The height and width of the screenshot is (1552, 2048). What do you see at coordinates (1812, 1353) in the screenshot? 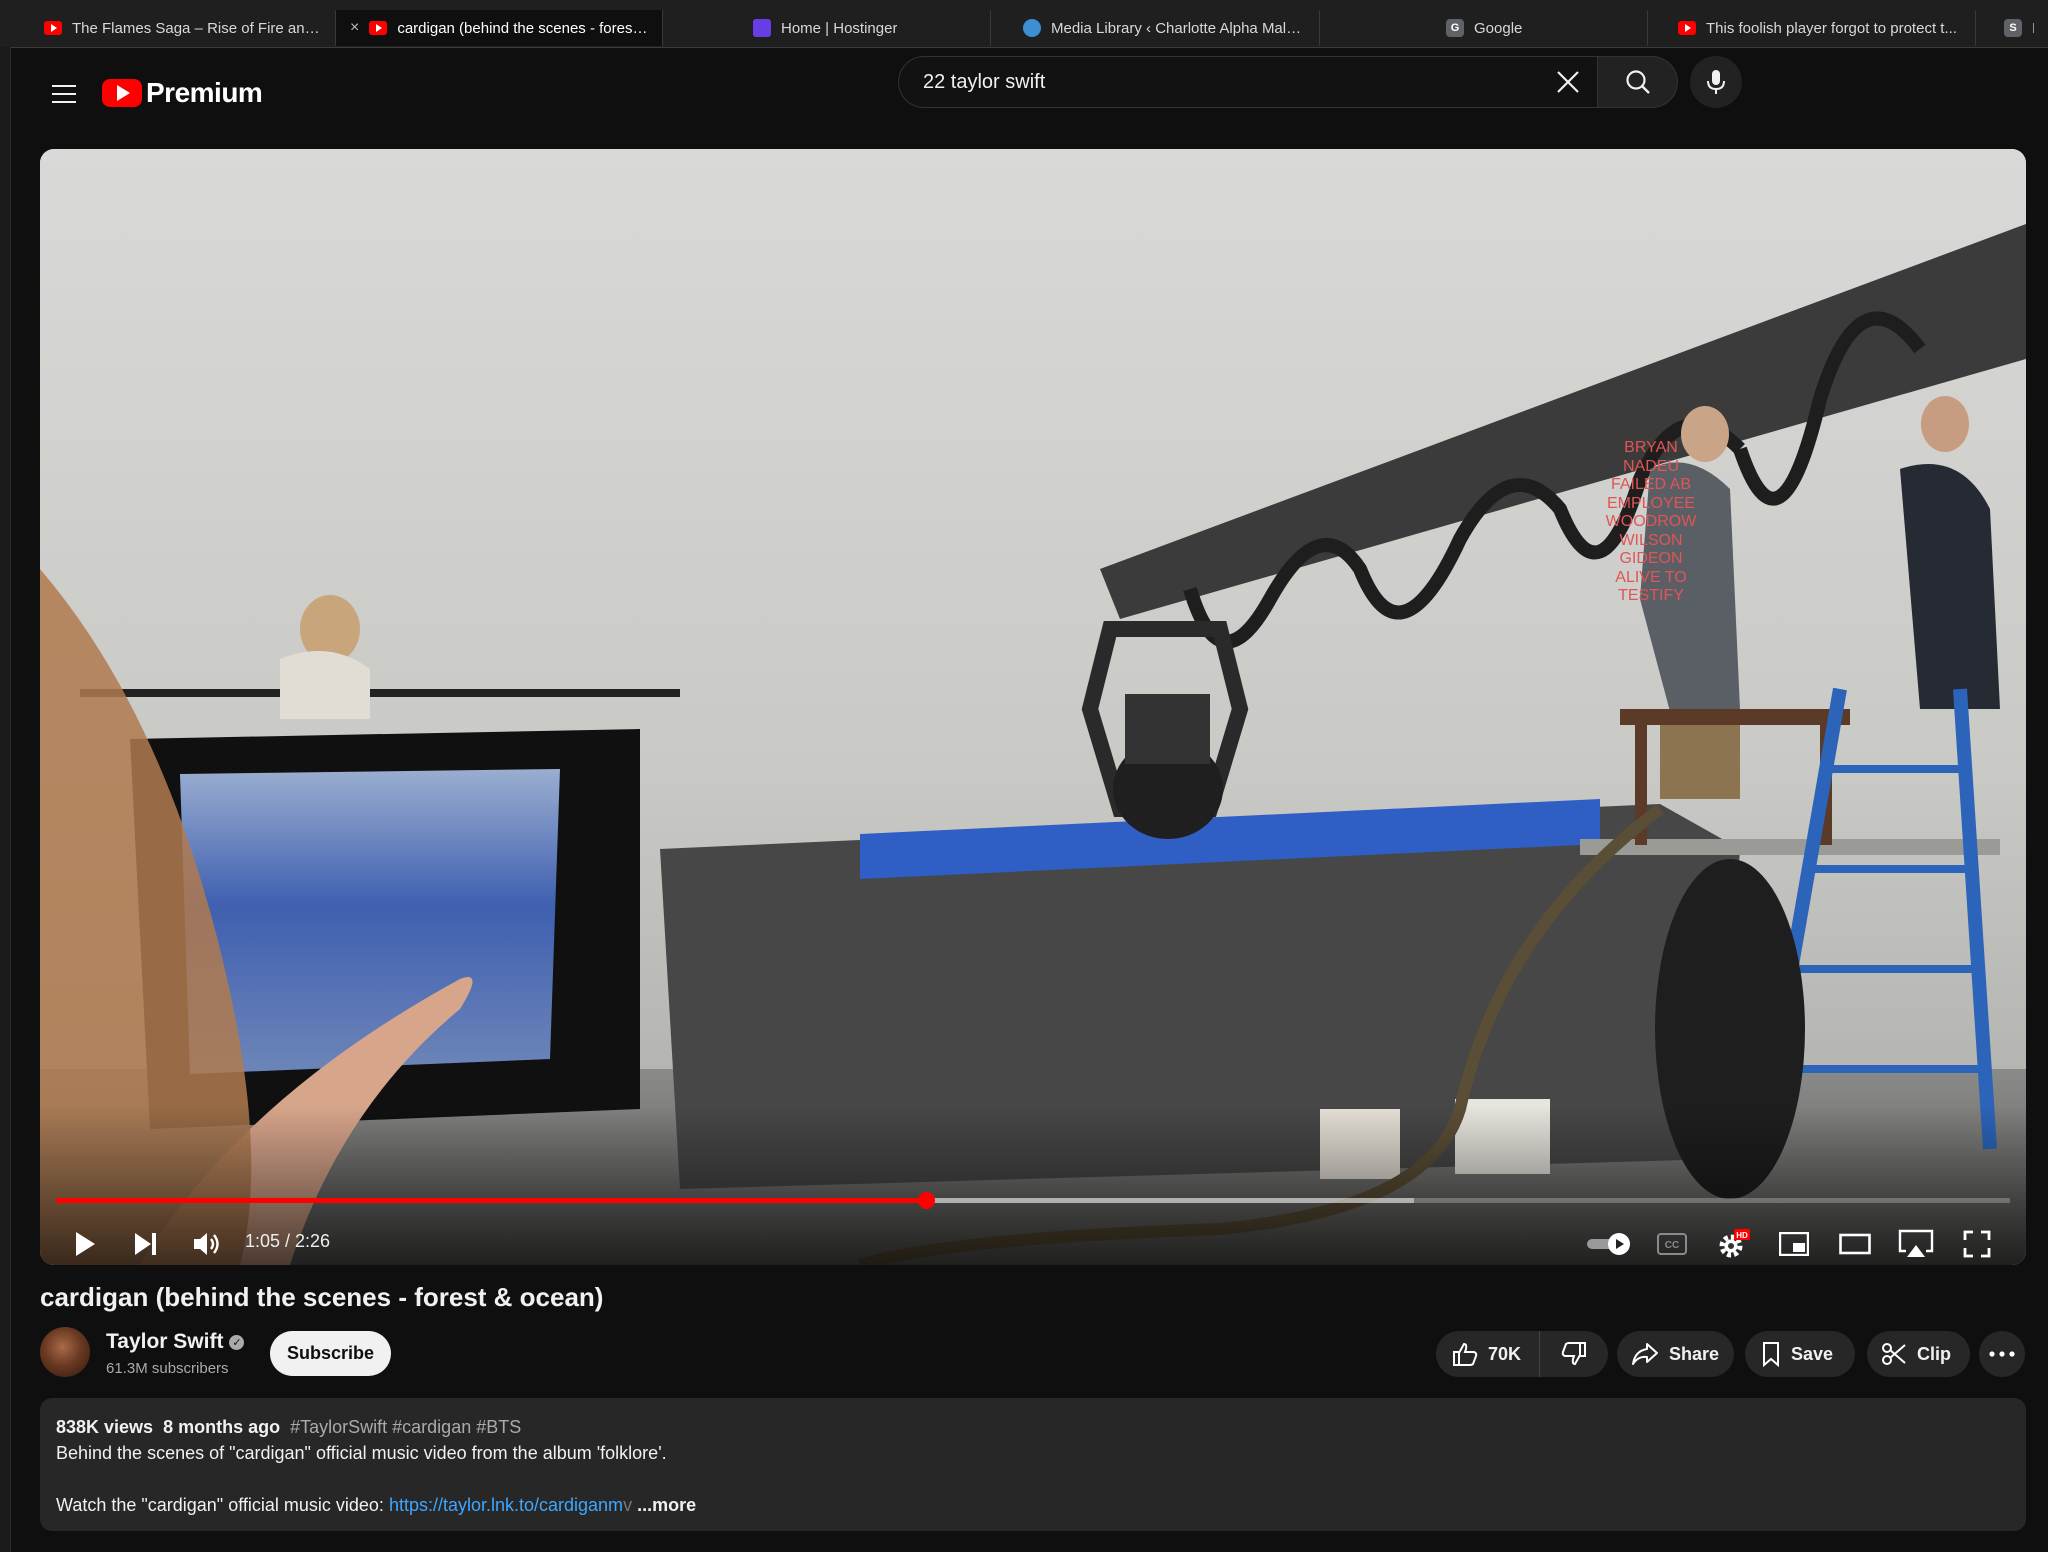
I see `save-label: Save` at bounding box center [1812, 1353].